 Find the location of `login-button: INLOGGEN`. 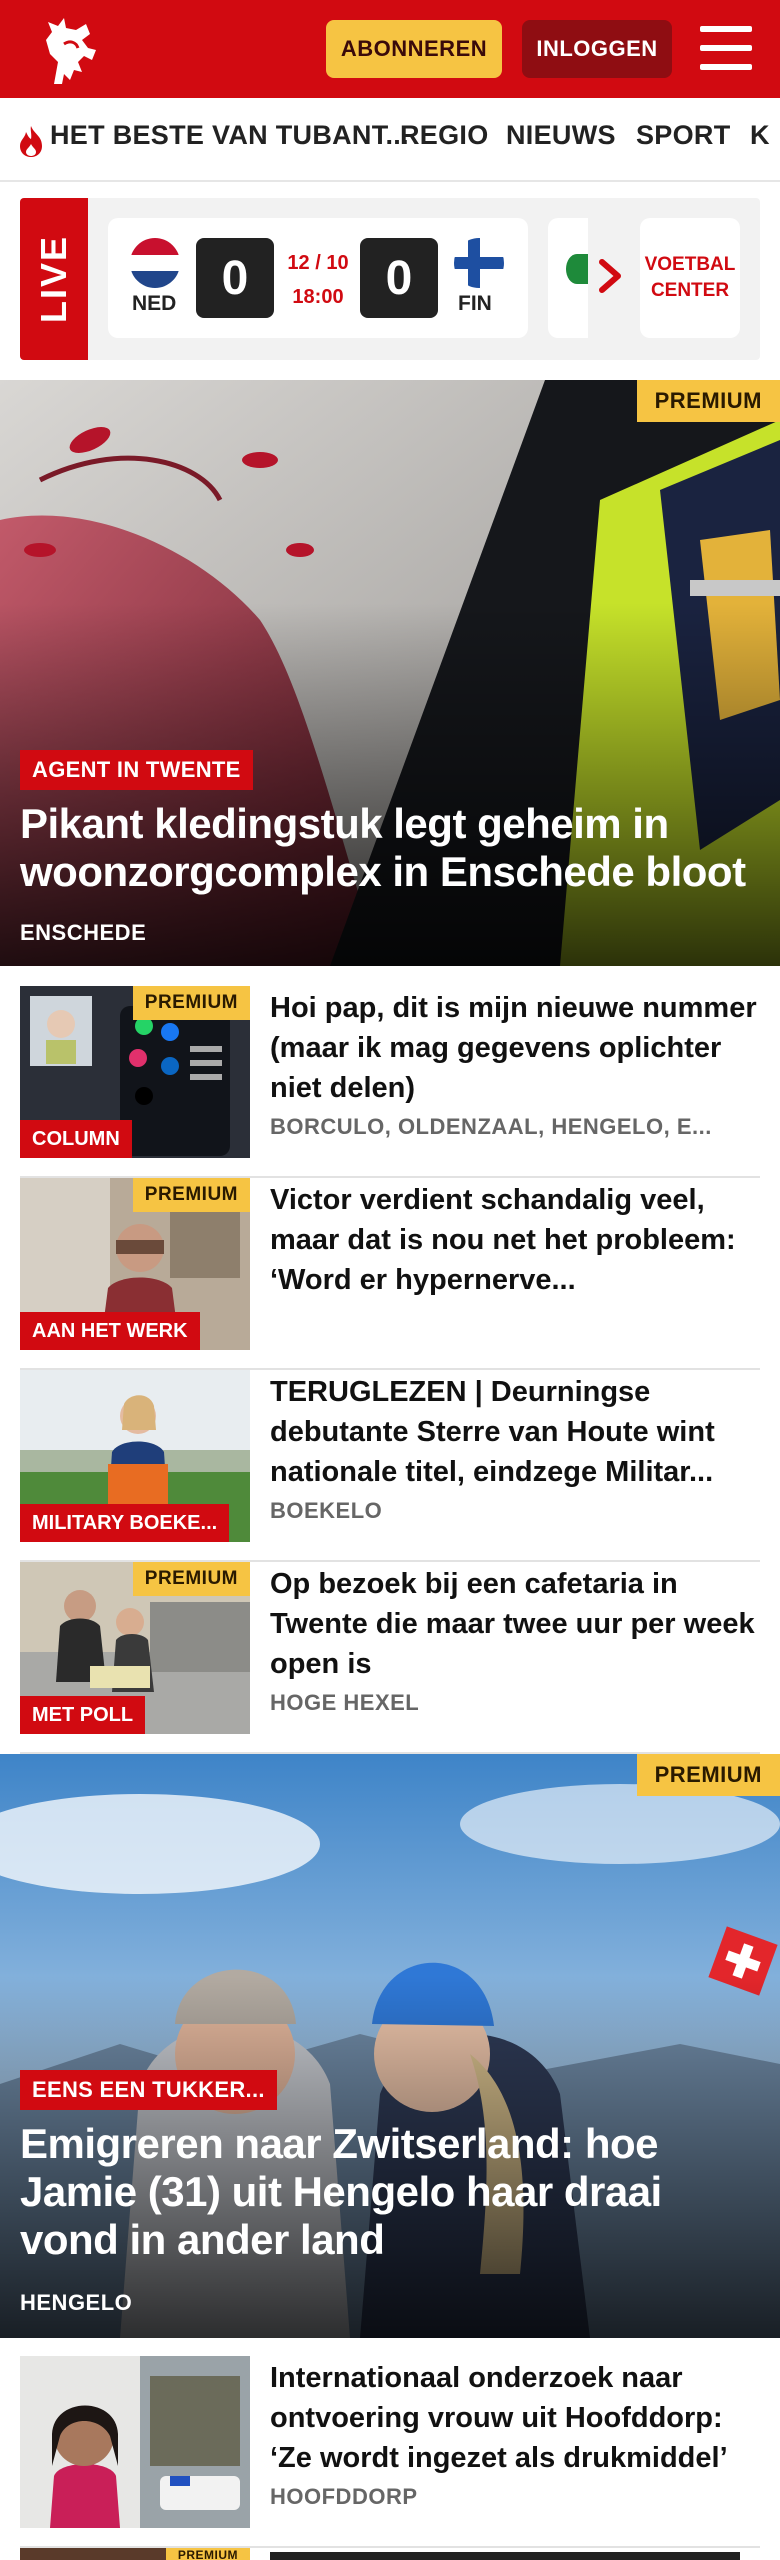

login-button: INLOGGEN is located at coordinates (597, 49).